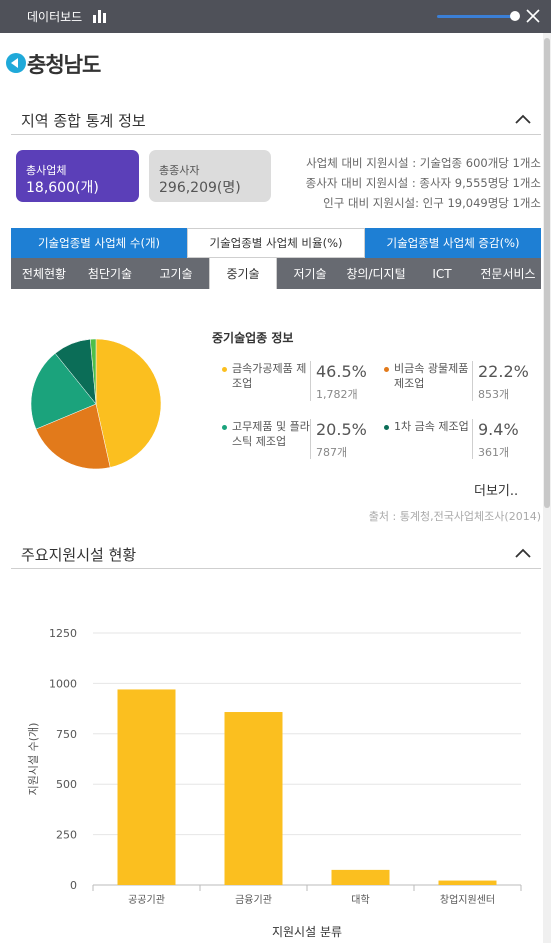 The height and width of the screenshot is (943, 551). What do you see at coordinates (66, 835) in the screenshot?
I see `y-tick-label: 250` at bounding box center [66, 835].